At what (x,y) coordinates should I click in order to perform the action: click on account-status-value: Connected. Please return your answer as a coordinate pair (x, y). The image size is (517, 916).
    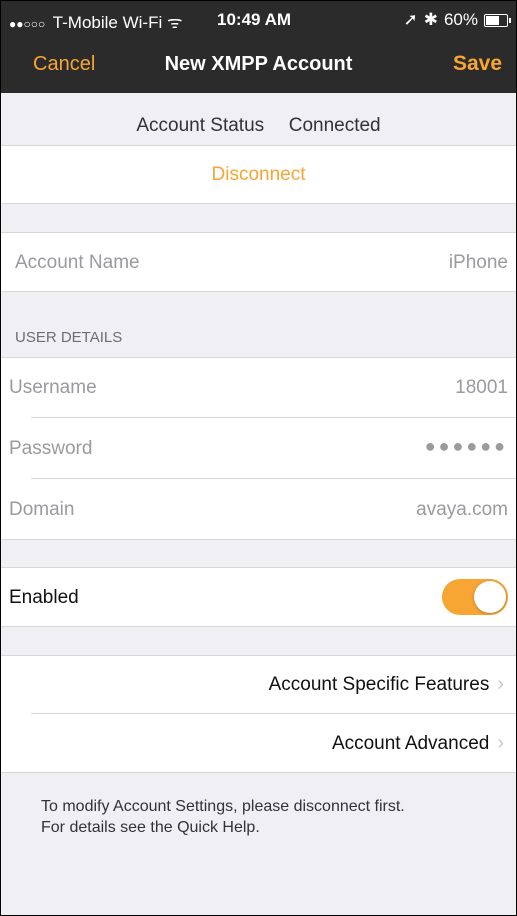
    Looking at the image, I should click on (334, 125).